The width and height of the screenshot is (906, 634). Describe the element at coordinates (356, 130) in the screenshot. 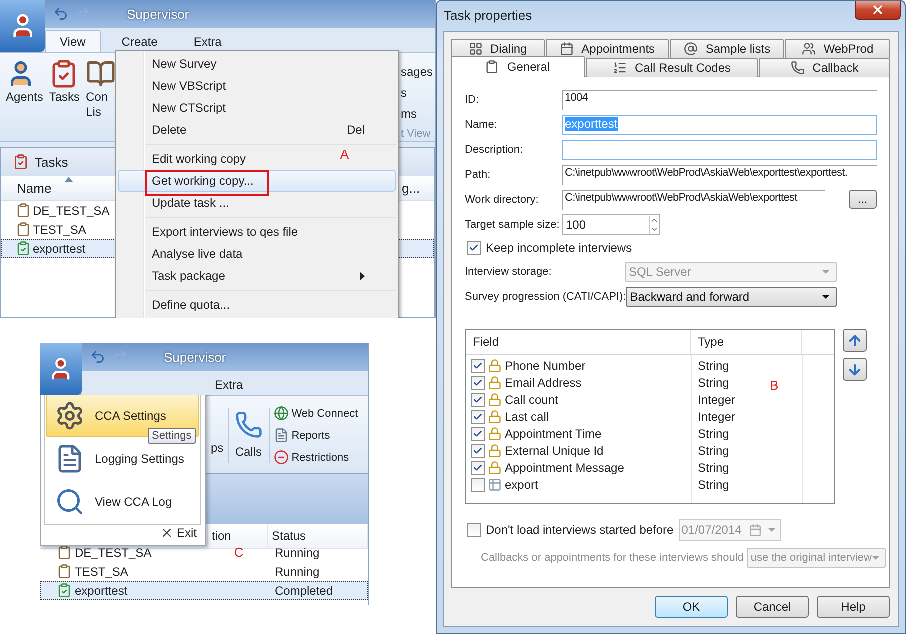

I see `shortcut-text: Del` at that location.